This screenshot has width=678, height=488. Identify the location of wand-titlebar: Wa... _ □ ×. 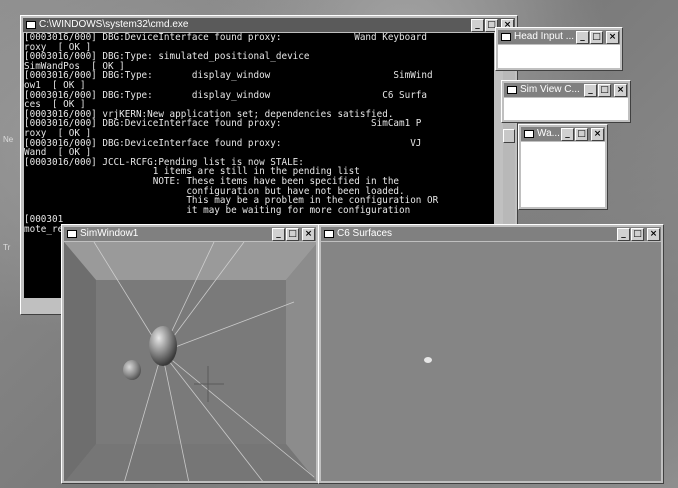
(563, 134).